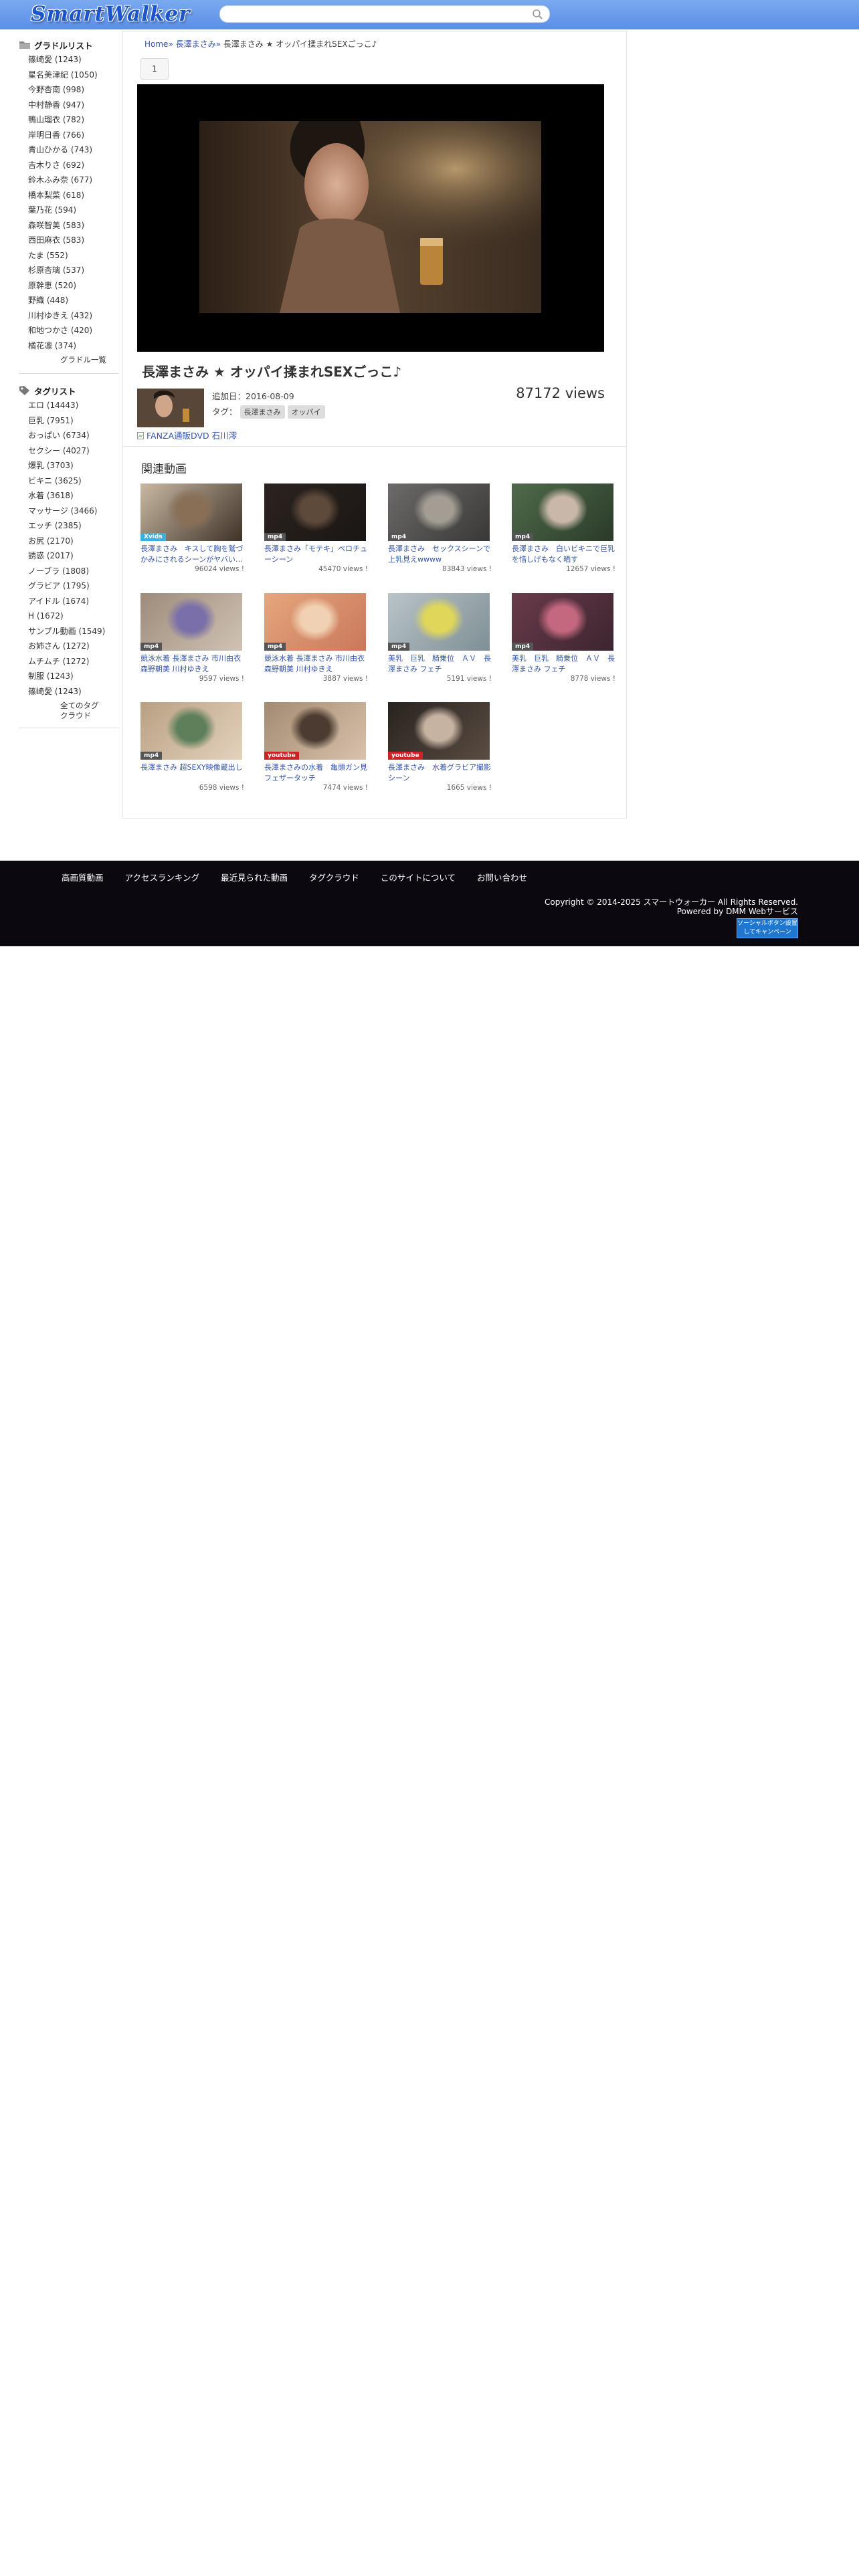  What do you see at coordinates (73, 346) in the screenshot?
I see `gravure-list-item: 橘花凛 (374)` at bounding box center [73, 346].